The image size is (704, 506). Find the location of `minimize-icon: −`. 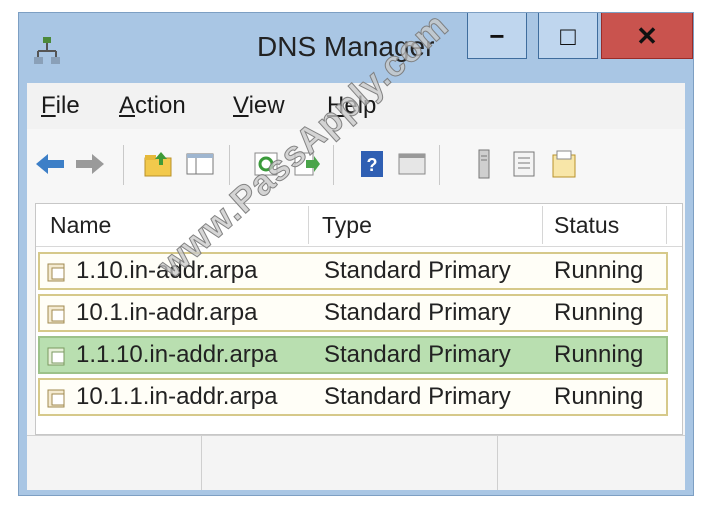

minimize-icon: − is located at coordinates (497, 35).